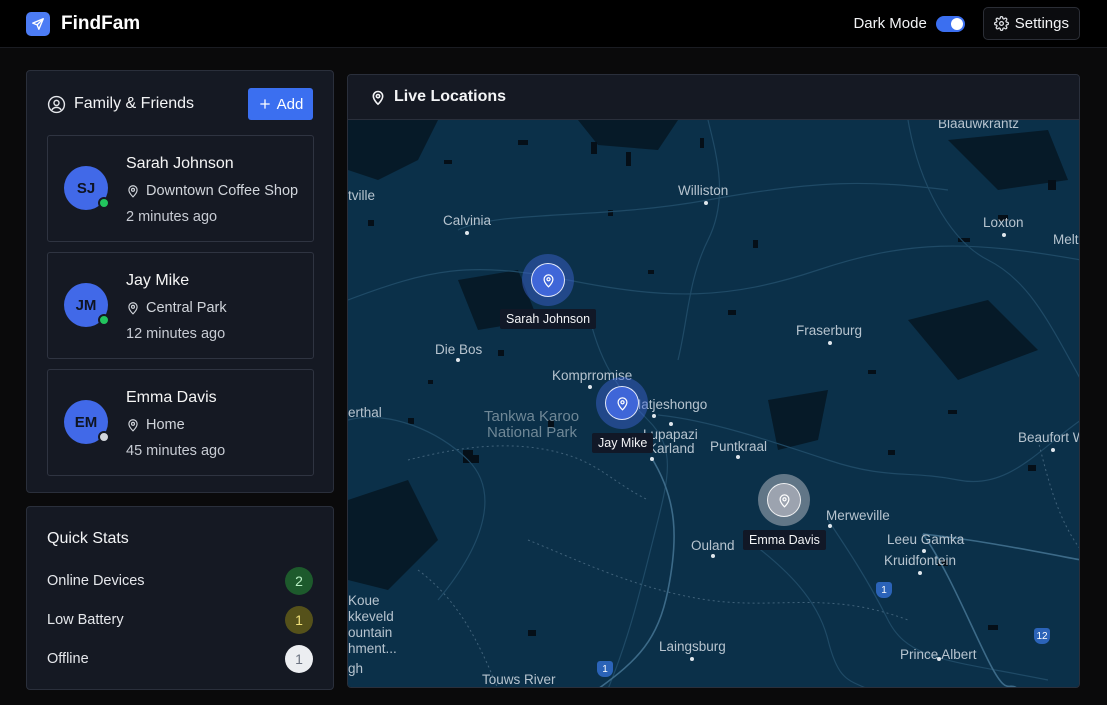  I want to click on map-header: Live Locations, so click(713, 97).